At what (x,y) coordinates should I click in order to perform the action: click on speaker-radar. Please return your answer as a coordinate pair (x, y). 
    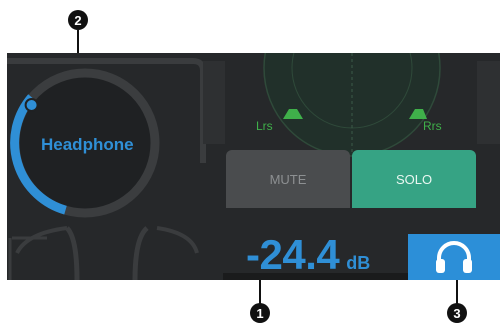
    Looking at the image, I should click on (352, 105).